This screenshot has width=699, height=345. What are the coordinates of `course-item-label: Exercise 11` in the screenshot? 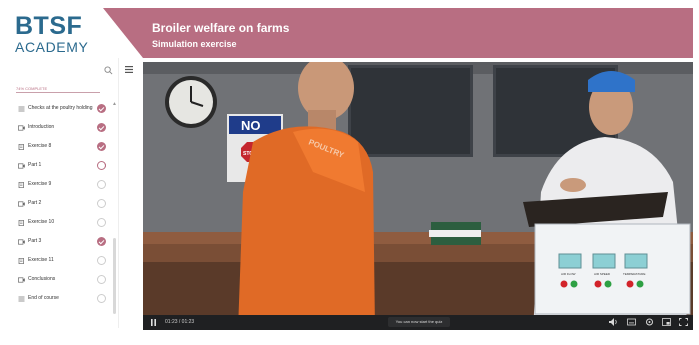 It's located at (41, 260).